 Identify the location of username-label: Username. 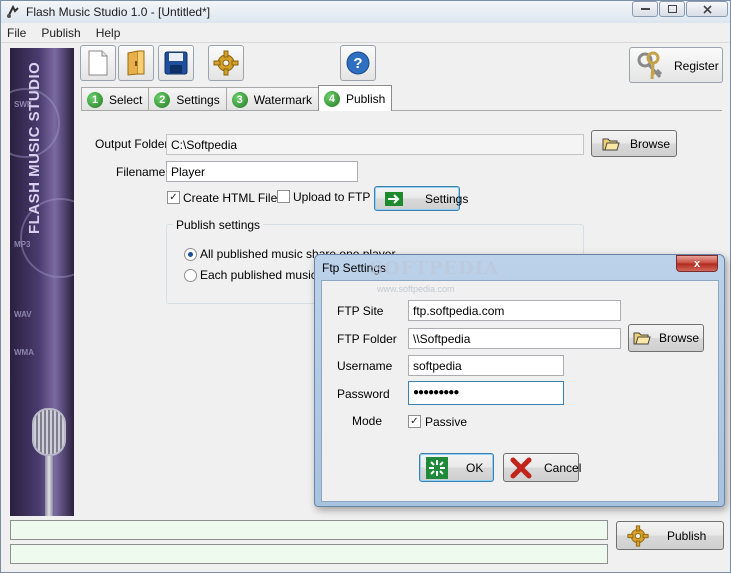
(365, 366).